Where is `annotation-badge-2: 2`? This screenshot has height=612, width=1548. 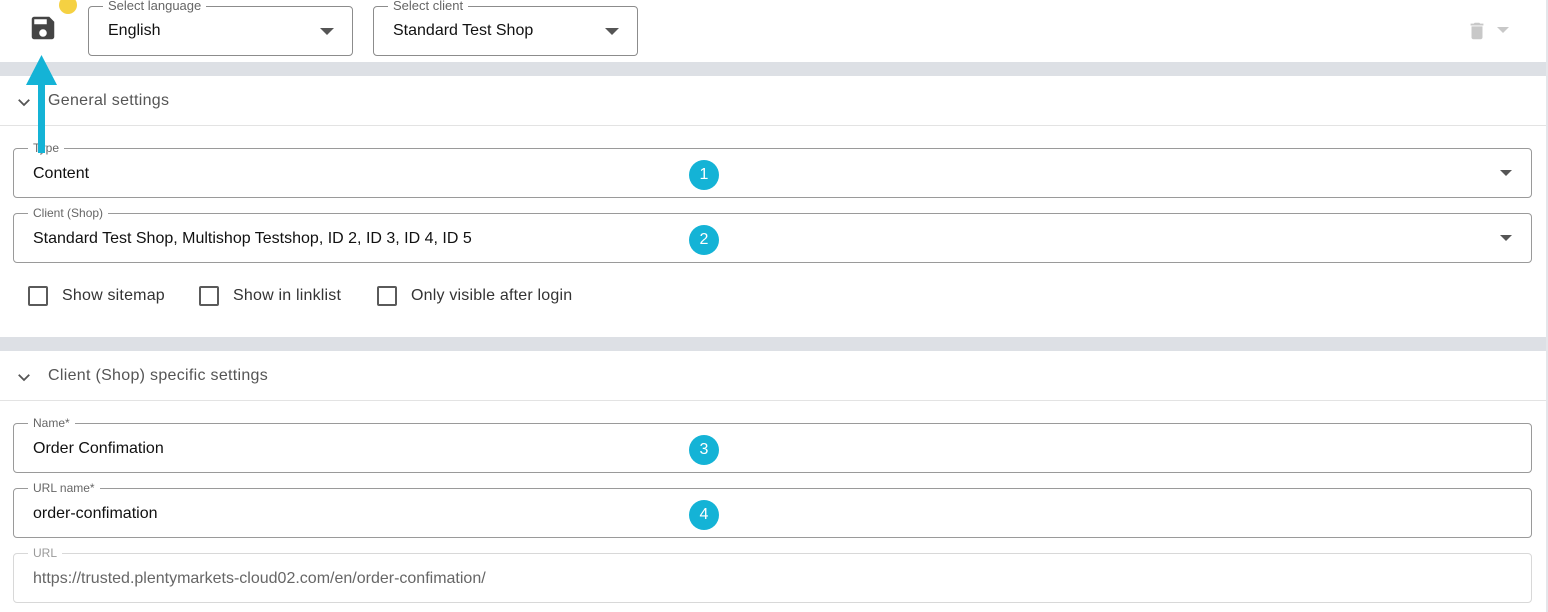 annotation-badge-2: 2 is located at coordinates (704, 240).